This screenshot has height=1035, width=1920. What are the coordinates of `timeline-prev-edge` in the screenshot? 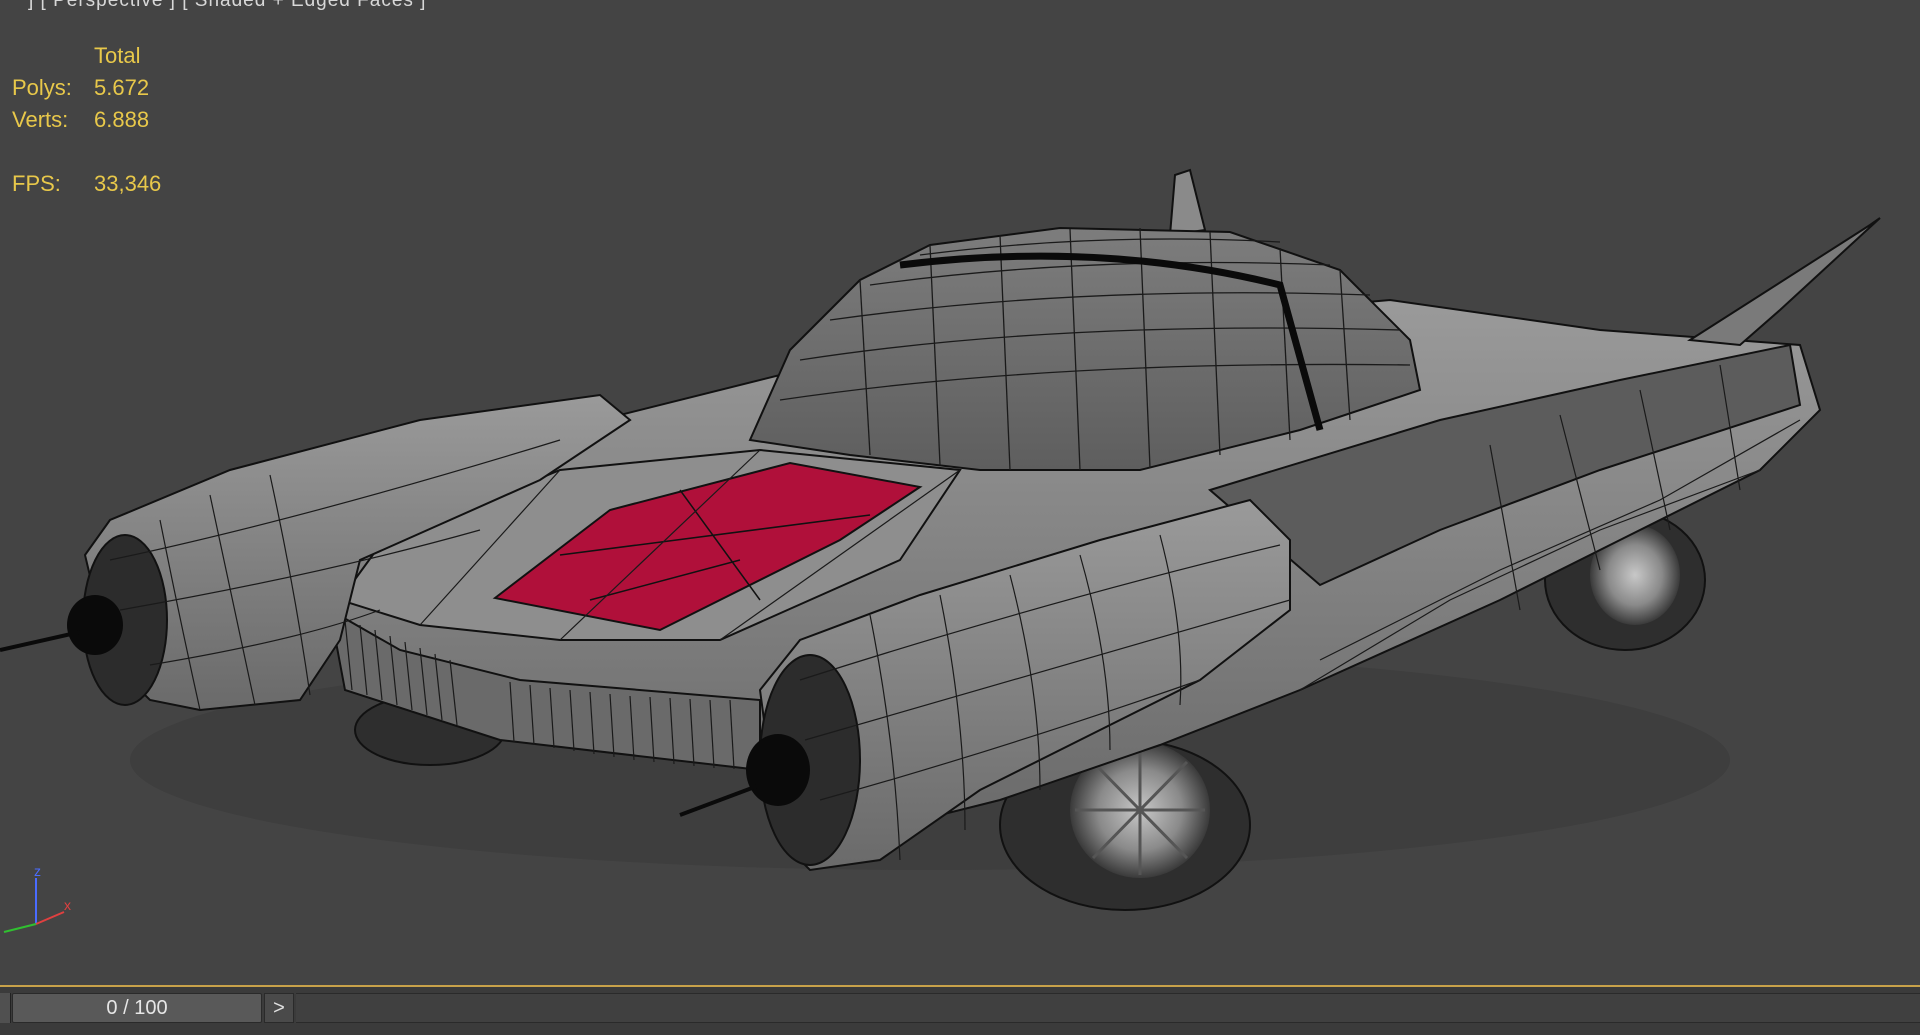 It's located at (5, 1008).